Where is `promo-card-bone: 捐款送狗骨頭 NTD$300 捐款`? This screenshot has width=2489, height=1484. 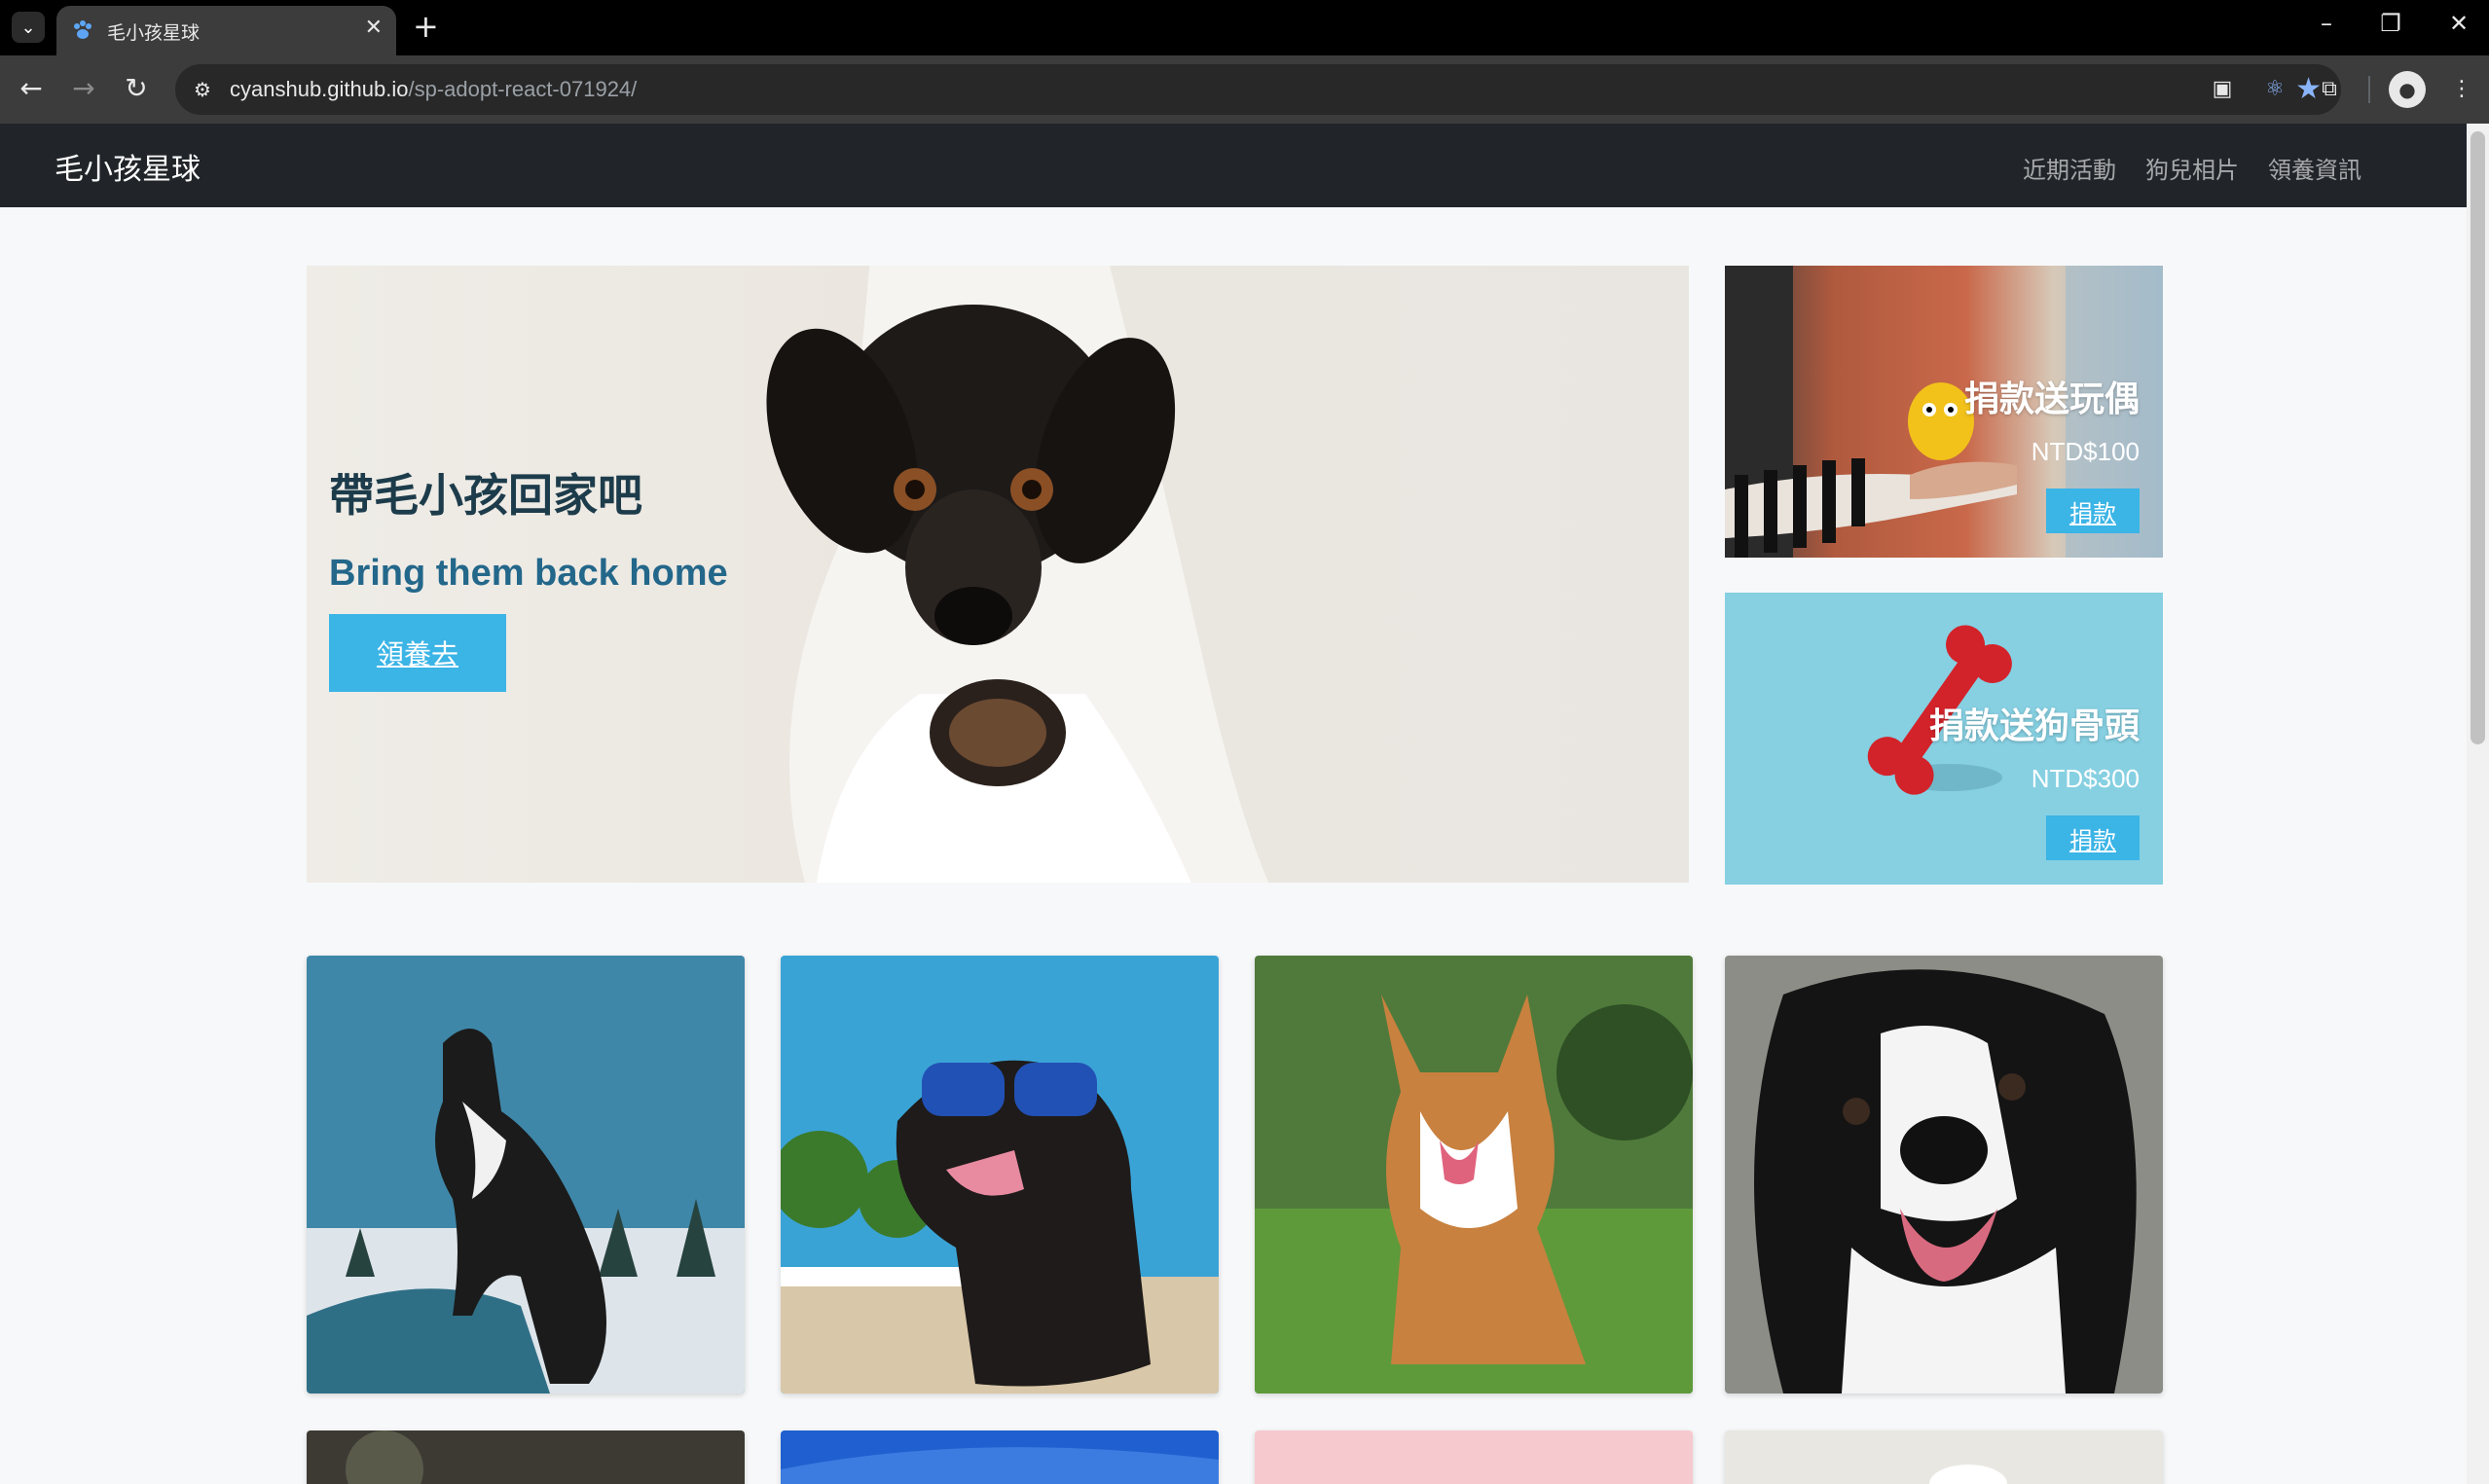
promo-card-bone: 捐款送狗骨頭 NTD$300 捐款 is located at coordinates (1944, 739).